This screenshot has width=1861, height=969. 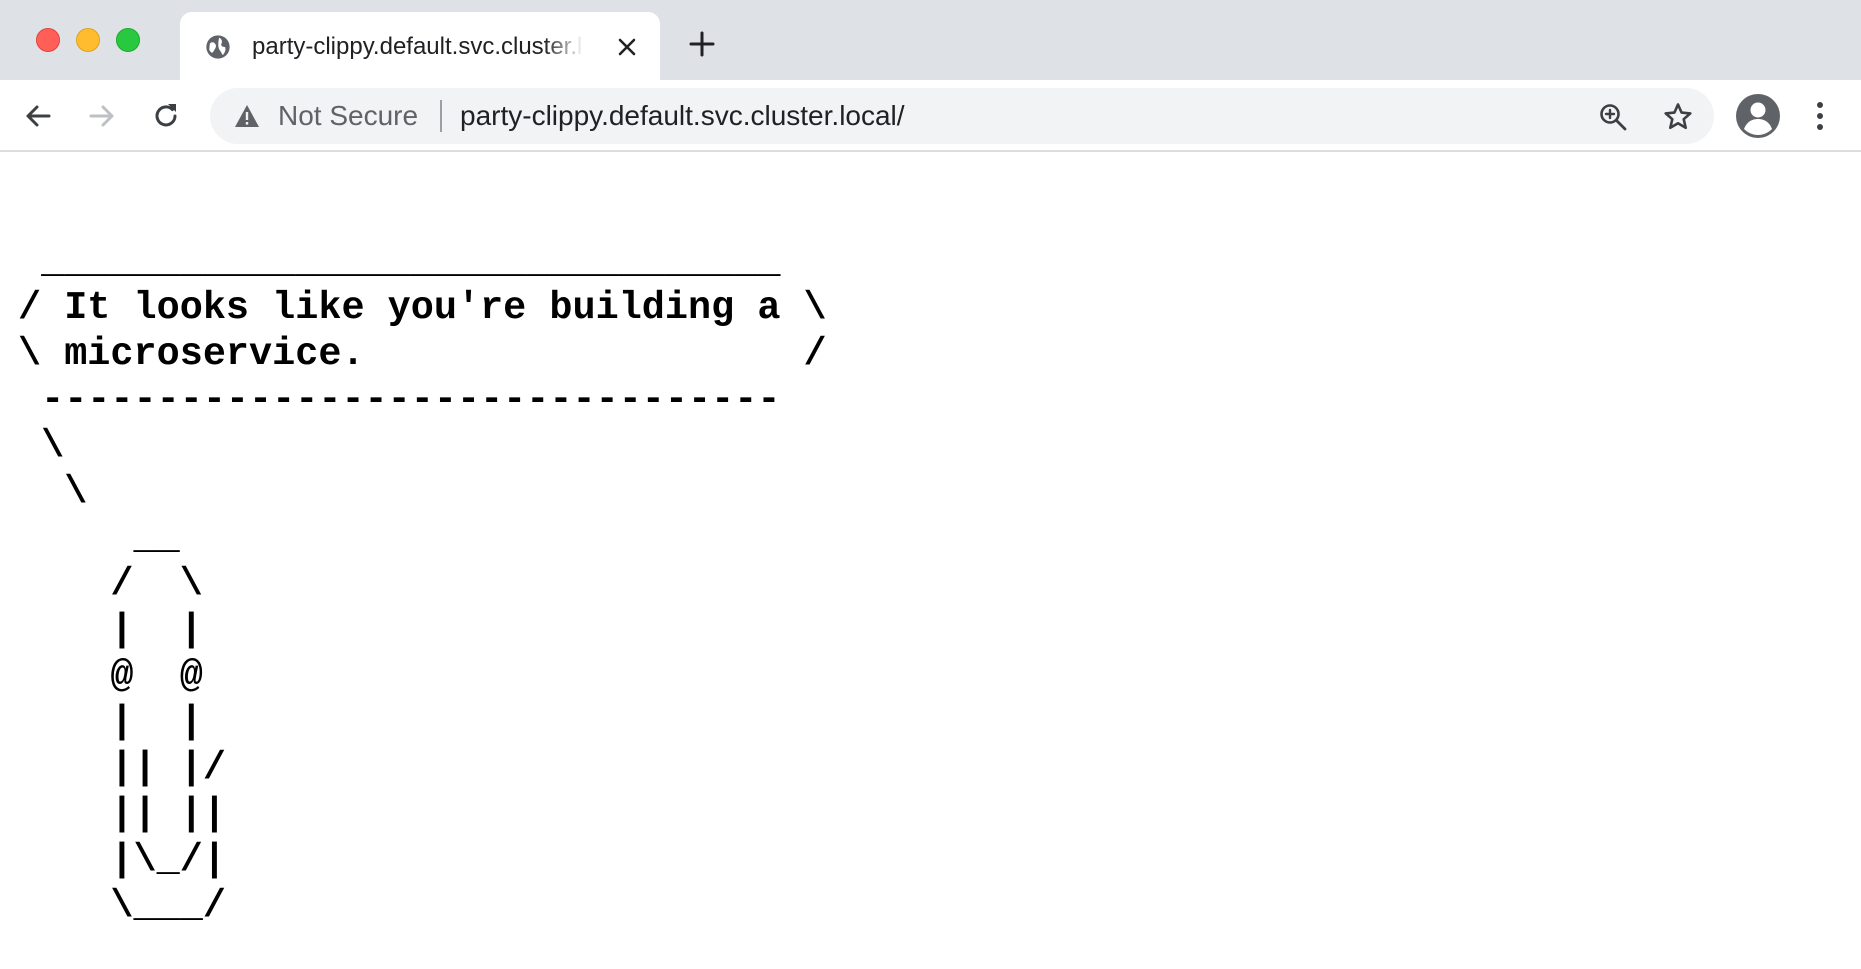 I want to click on window-maximize-button, so click(x=128, y=40).